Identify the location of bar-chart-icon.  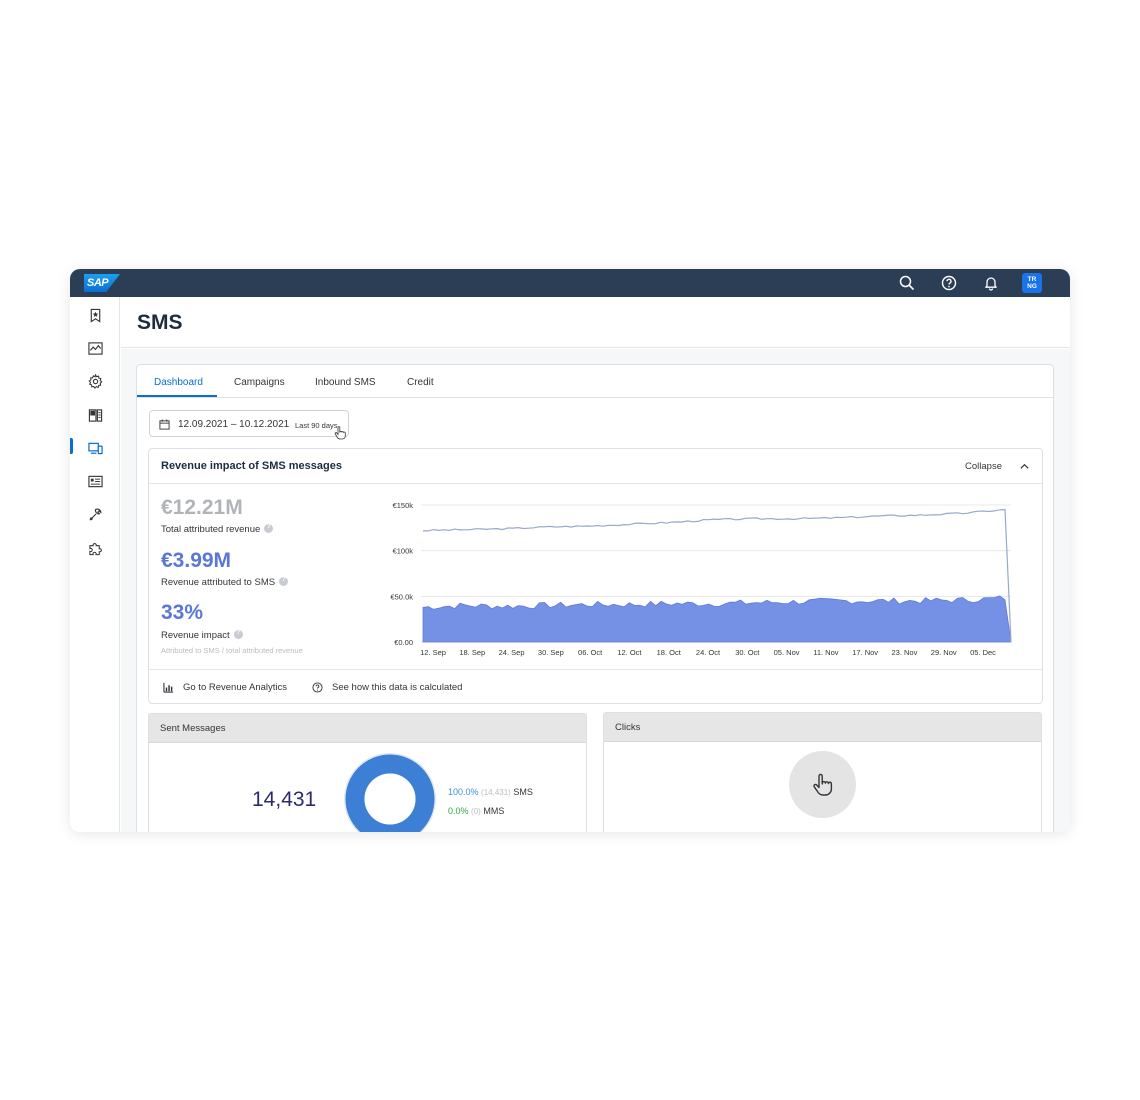
(168, 687).